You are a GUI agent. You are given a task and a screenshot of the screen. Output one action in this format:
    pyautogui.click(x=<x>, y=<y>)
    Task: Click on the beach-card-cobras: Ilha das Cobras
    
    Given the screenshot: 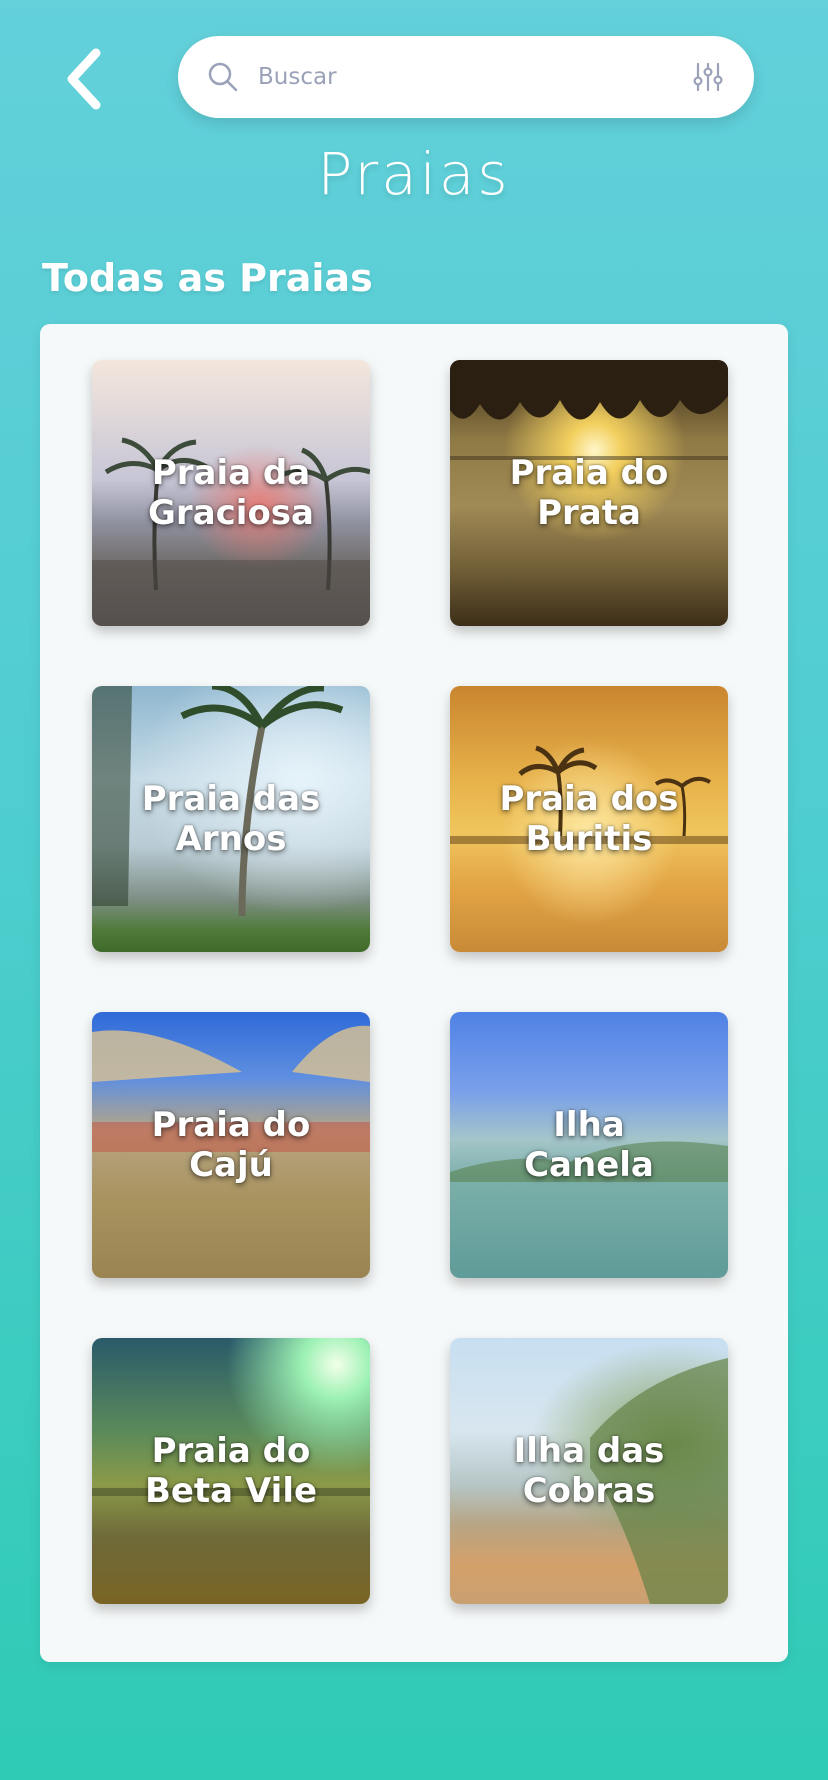 What is the action you would take?
    pyautogui.click(x=589, y=1471)
    